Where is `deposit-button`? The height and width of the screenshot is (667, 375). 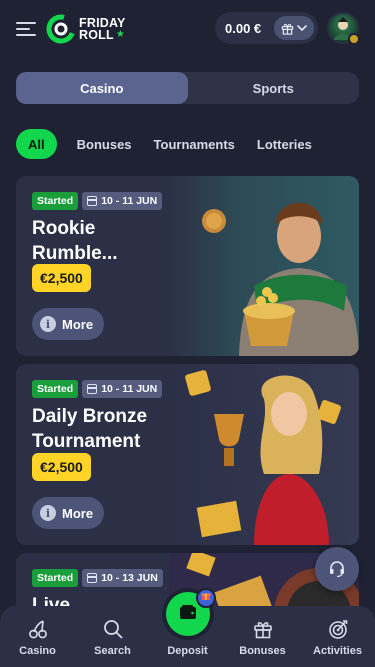 deposit-button is located at coordinates (190, 612).